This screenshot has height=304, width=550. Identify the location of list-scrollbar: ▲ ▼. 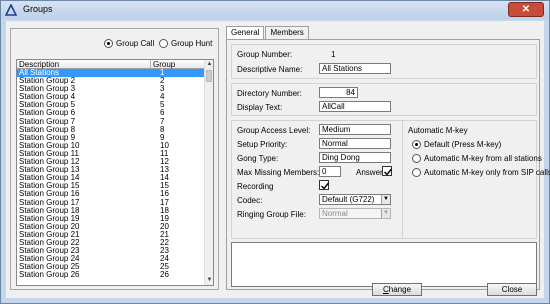
(208, 172).